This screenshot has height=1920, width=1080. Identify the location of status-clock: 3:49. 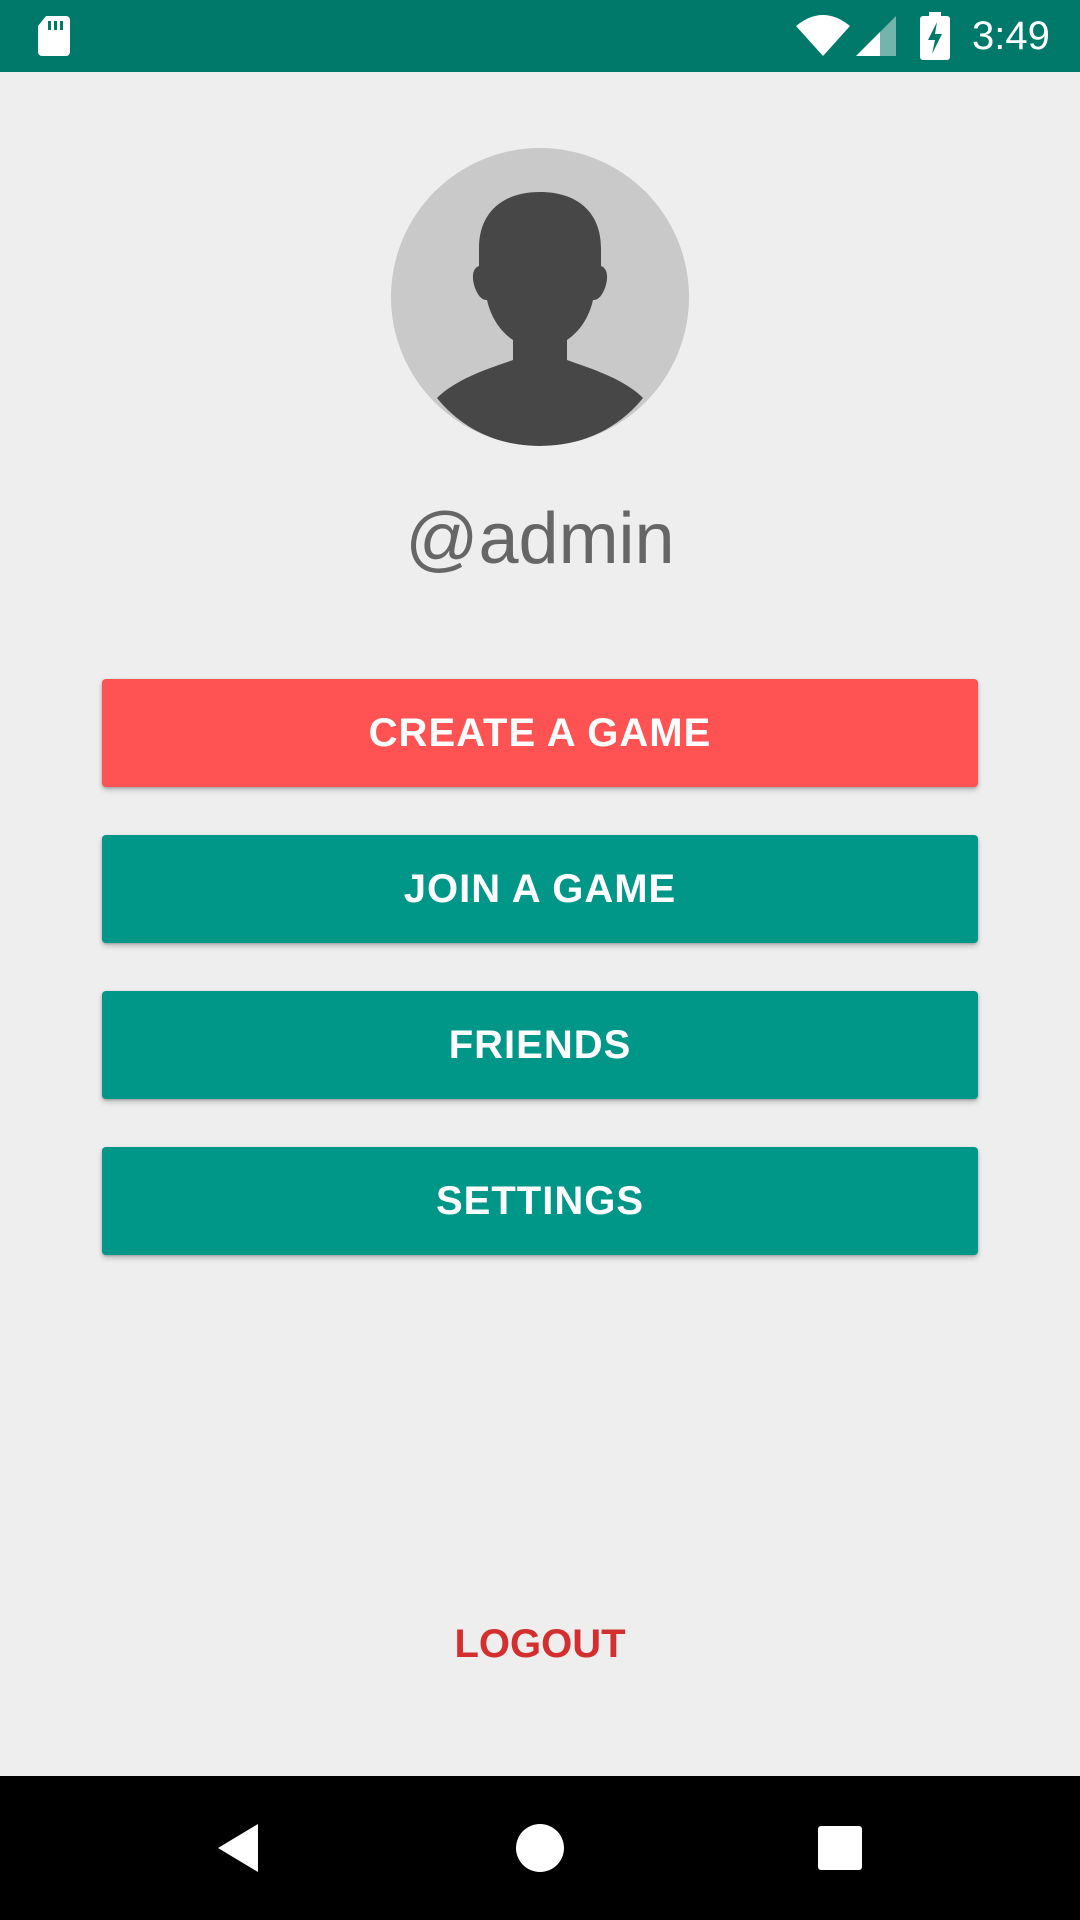
(1011, 36).